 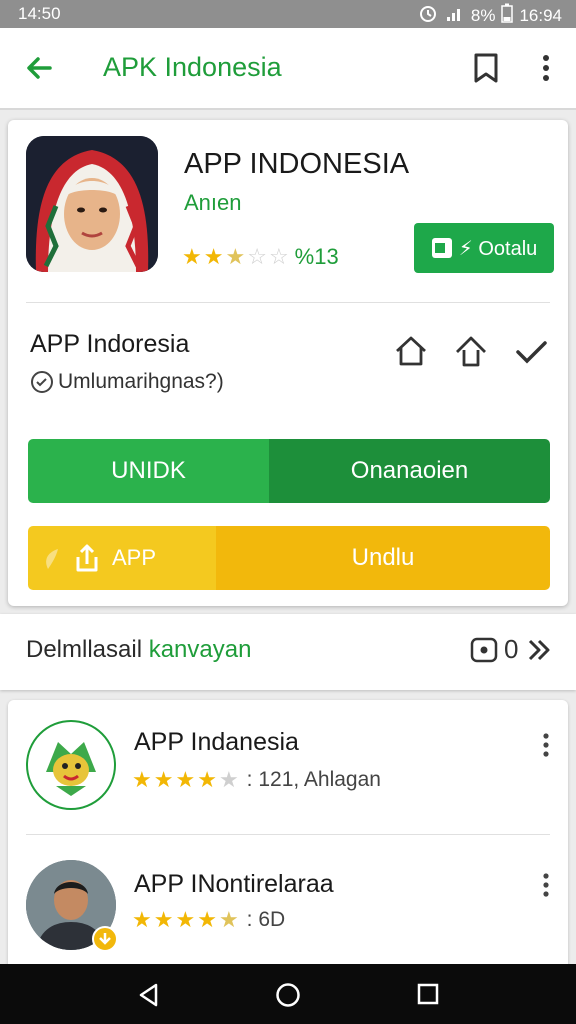 What do you see at coordinates (71, 765) in the screenshot?
I see `mascot-avatar` at bounding box center [71, 765].